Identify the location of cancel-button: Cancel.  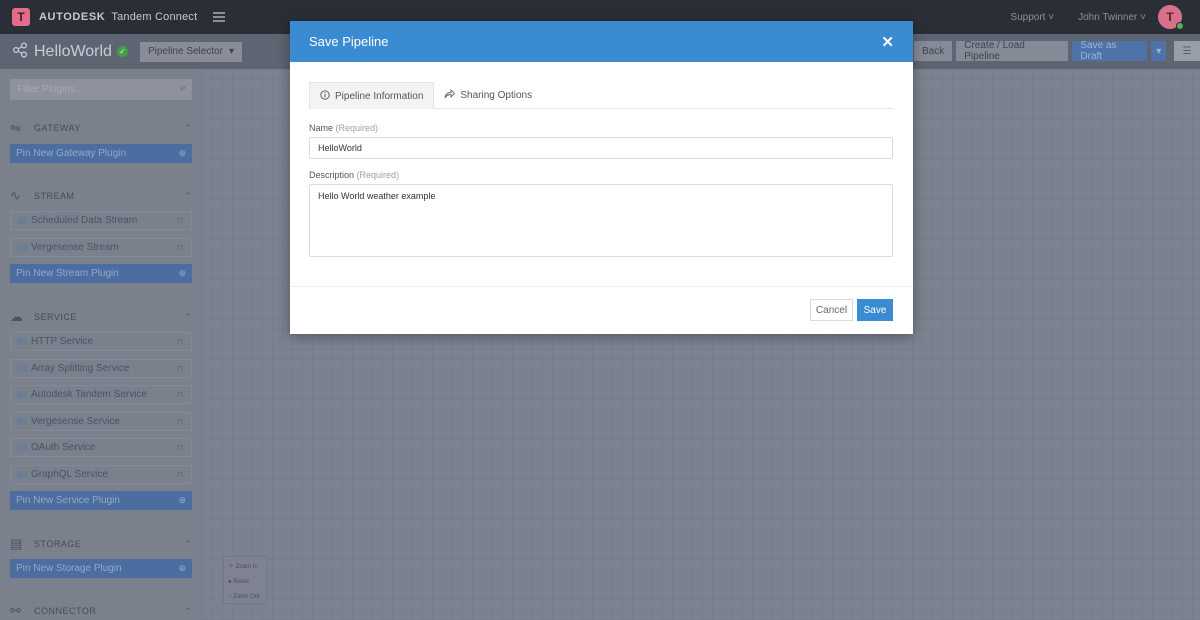
(831, 310).